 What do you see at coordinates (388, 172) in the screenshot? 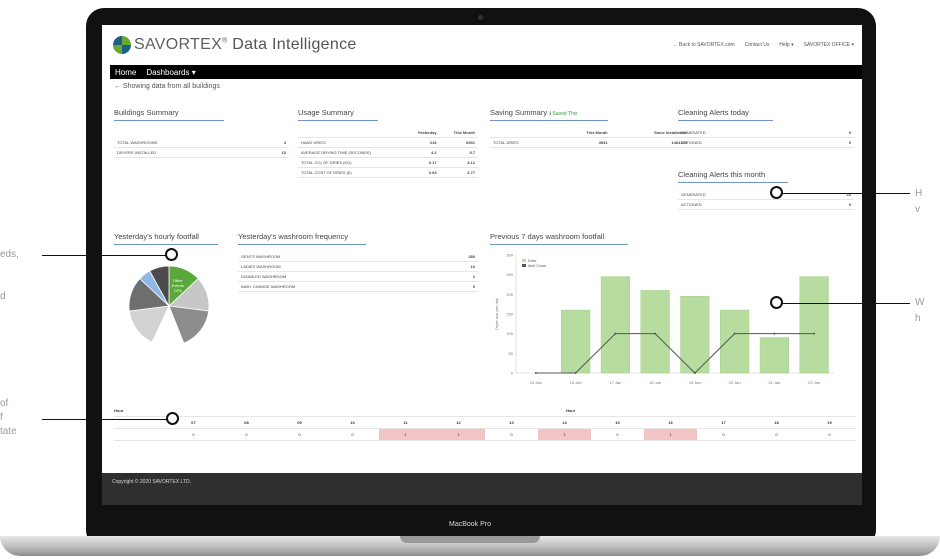
I see `table-row: TOTAL COST OF DRIES (£) 0.03 3.77` at bounding box center [388, 172].